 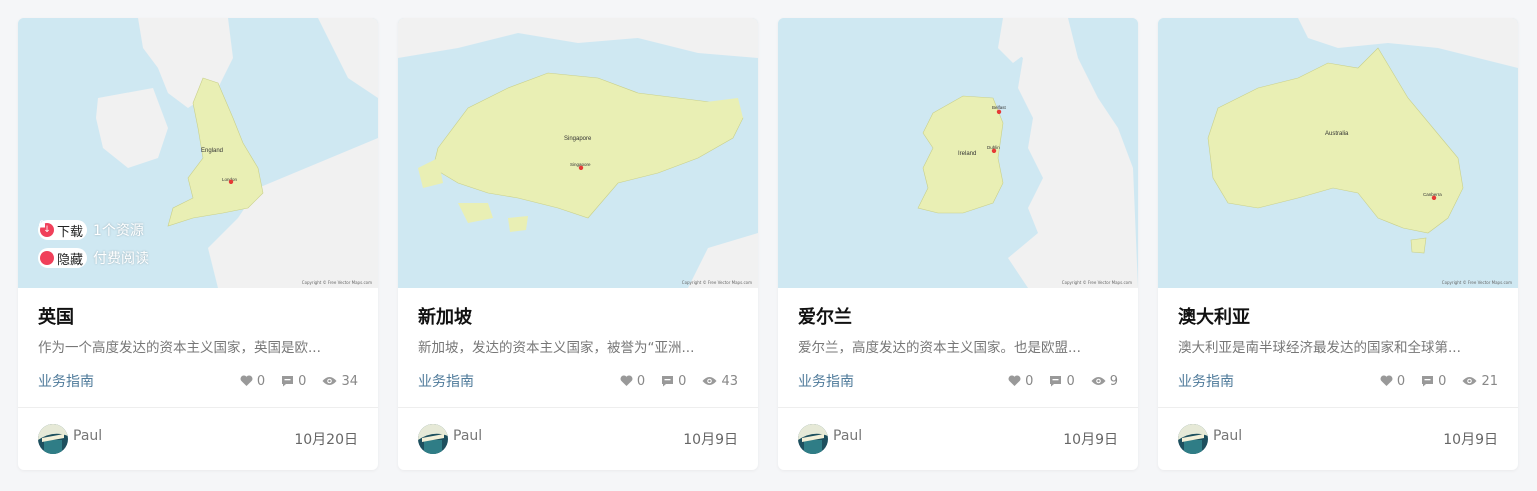 What do you see at coordinates (121, 259) in the screenshot?
I see `paid-reading-note: 付费阅读` at bounding box center [121, 259].